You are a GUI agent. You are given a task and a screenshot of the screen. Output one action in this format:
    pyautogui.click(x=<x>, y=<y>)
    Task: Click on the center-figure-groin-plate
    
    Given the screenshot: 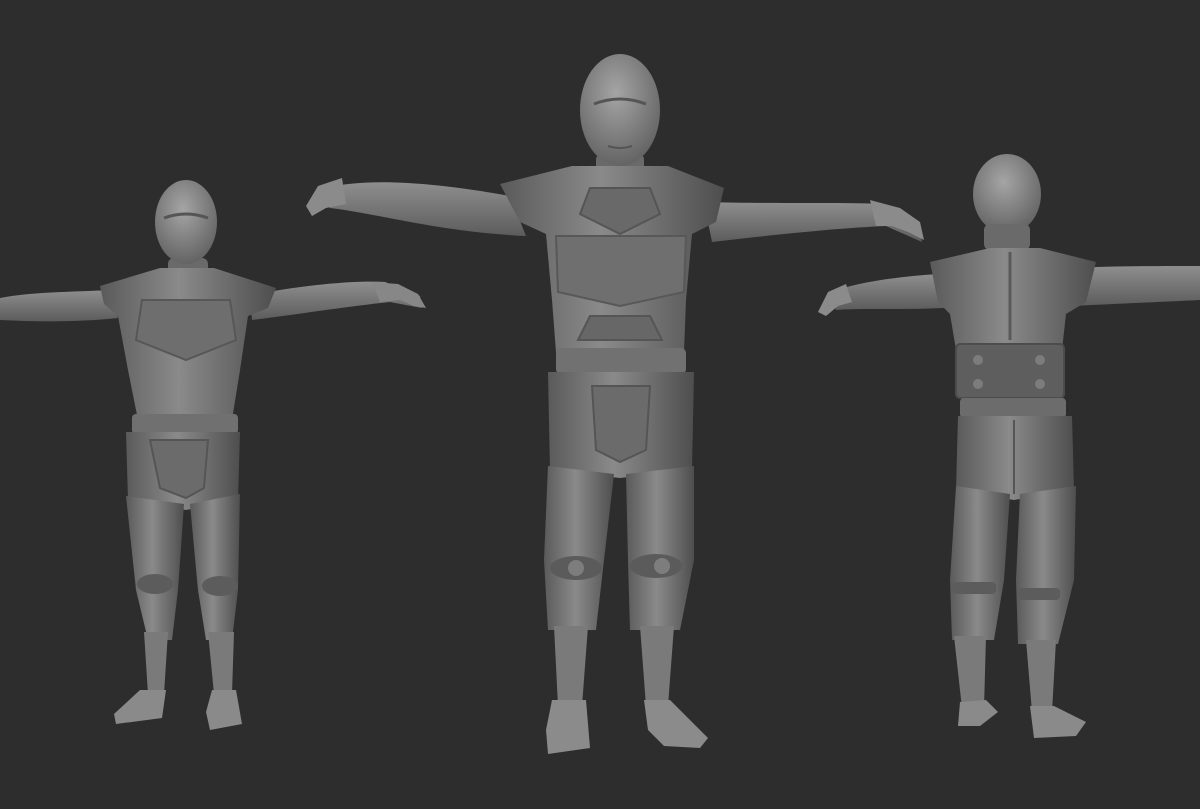 What is the action you would take?
    pyautogui.click(x=621, y=424)
    